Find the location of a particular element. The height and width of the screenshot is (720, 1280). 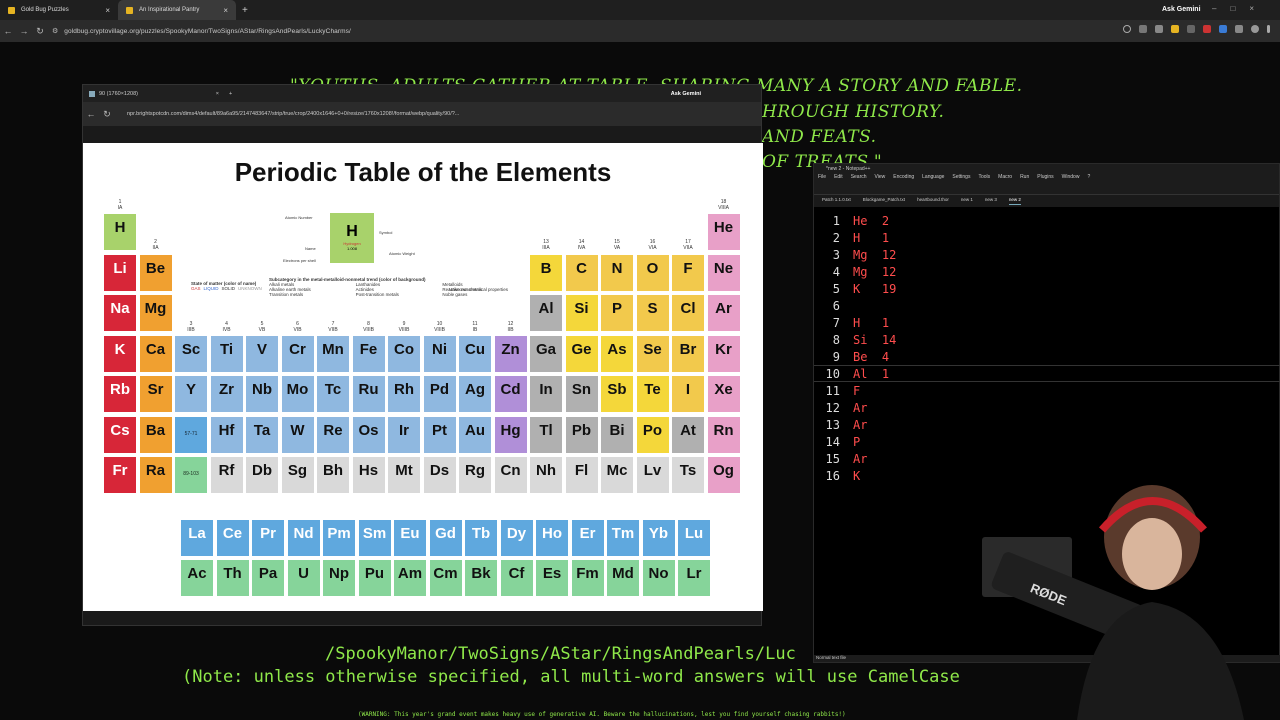

notepad-tab: new 1 is located at coordinates (967, 201).